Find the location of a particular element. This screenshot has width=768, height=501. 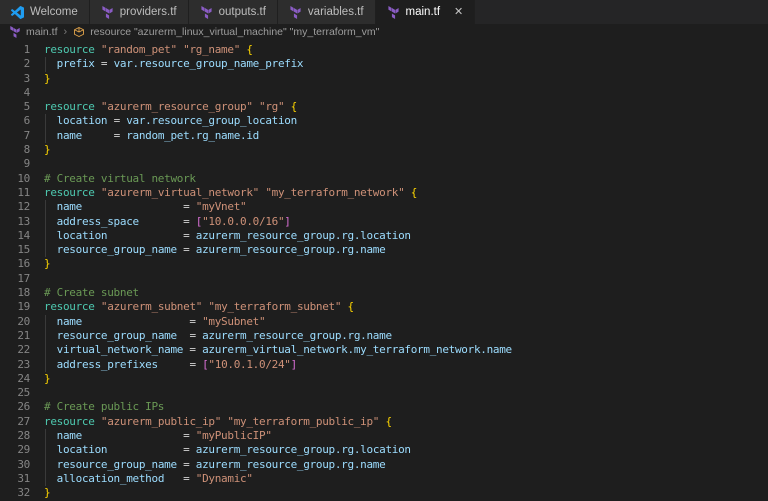

line-number: 9 is located at coordinates (27, 164).